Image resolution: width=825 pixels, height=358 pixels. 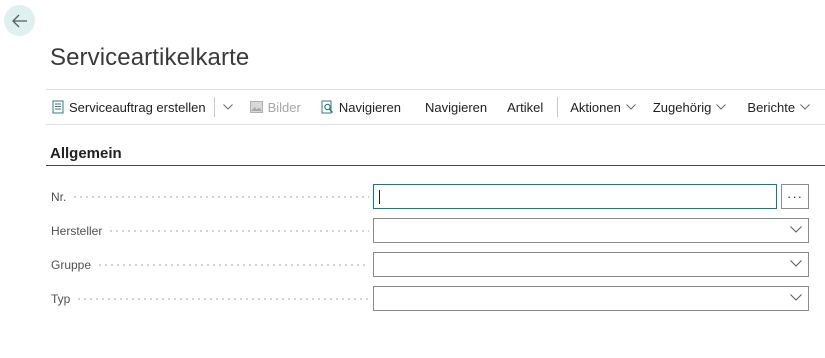 I want to click on label-text: Nr., so click(x=59, y=197).